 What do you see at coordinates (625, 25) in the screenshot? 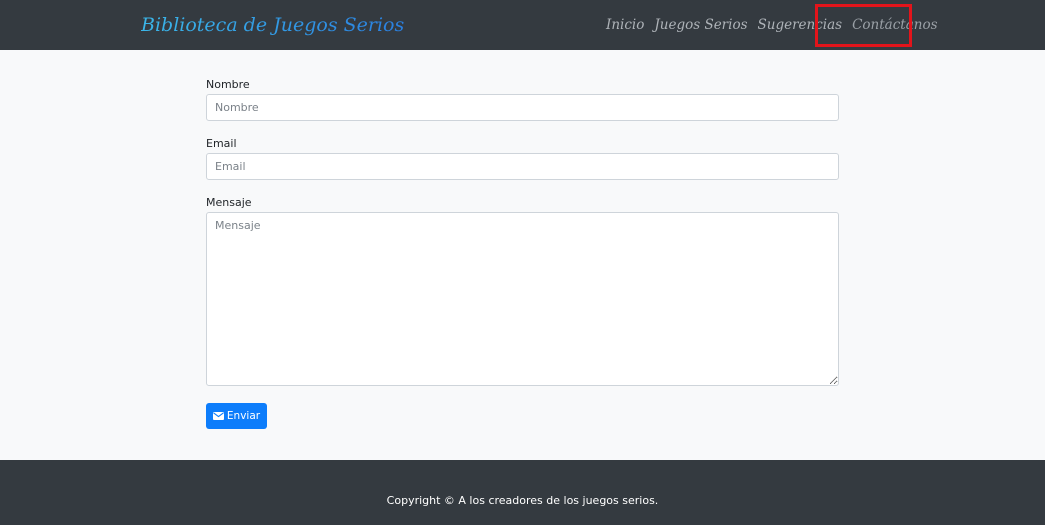
I see `nav-link-inicio: Inicio` at bounding box center [625, 25].